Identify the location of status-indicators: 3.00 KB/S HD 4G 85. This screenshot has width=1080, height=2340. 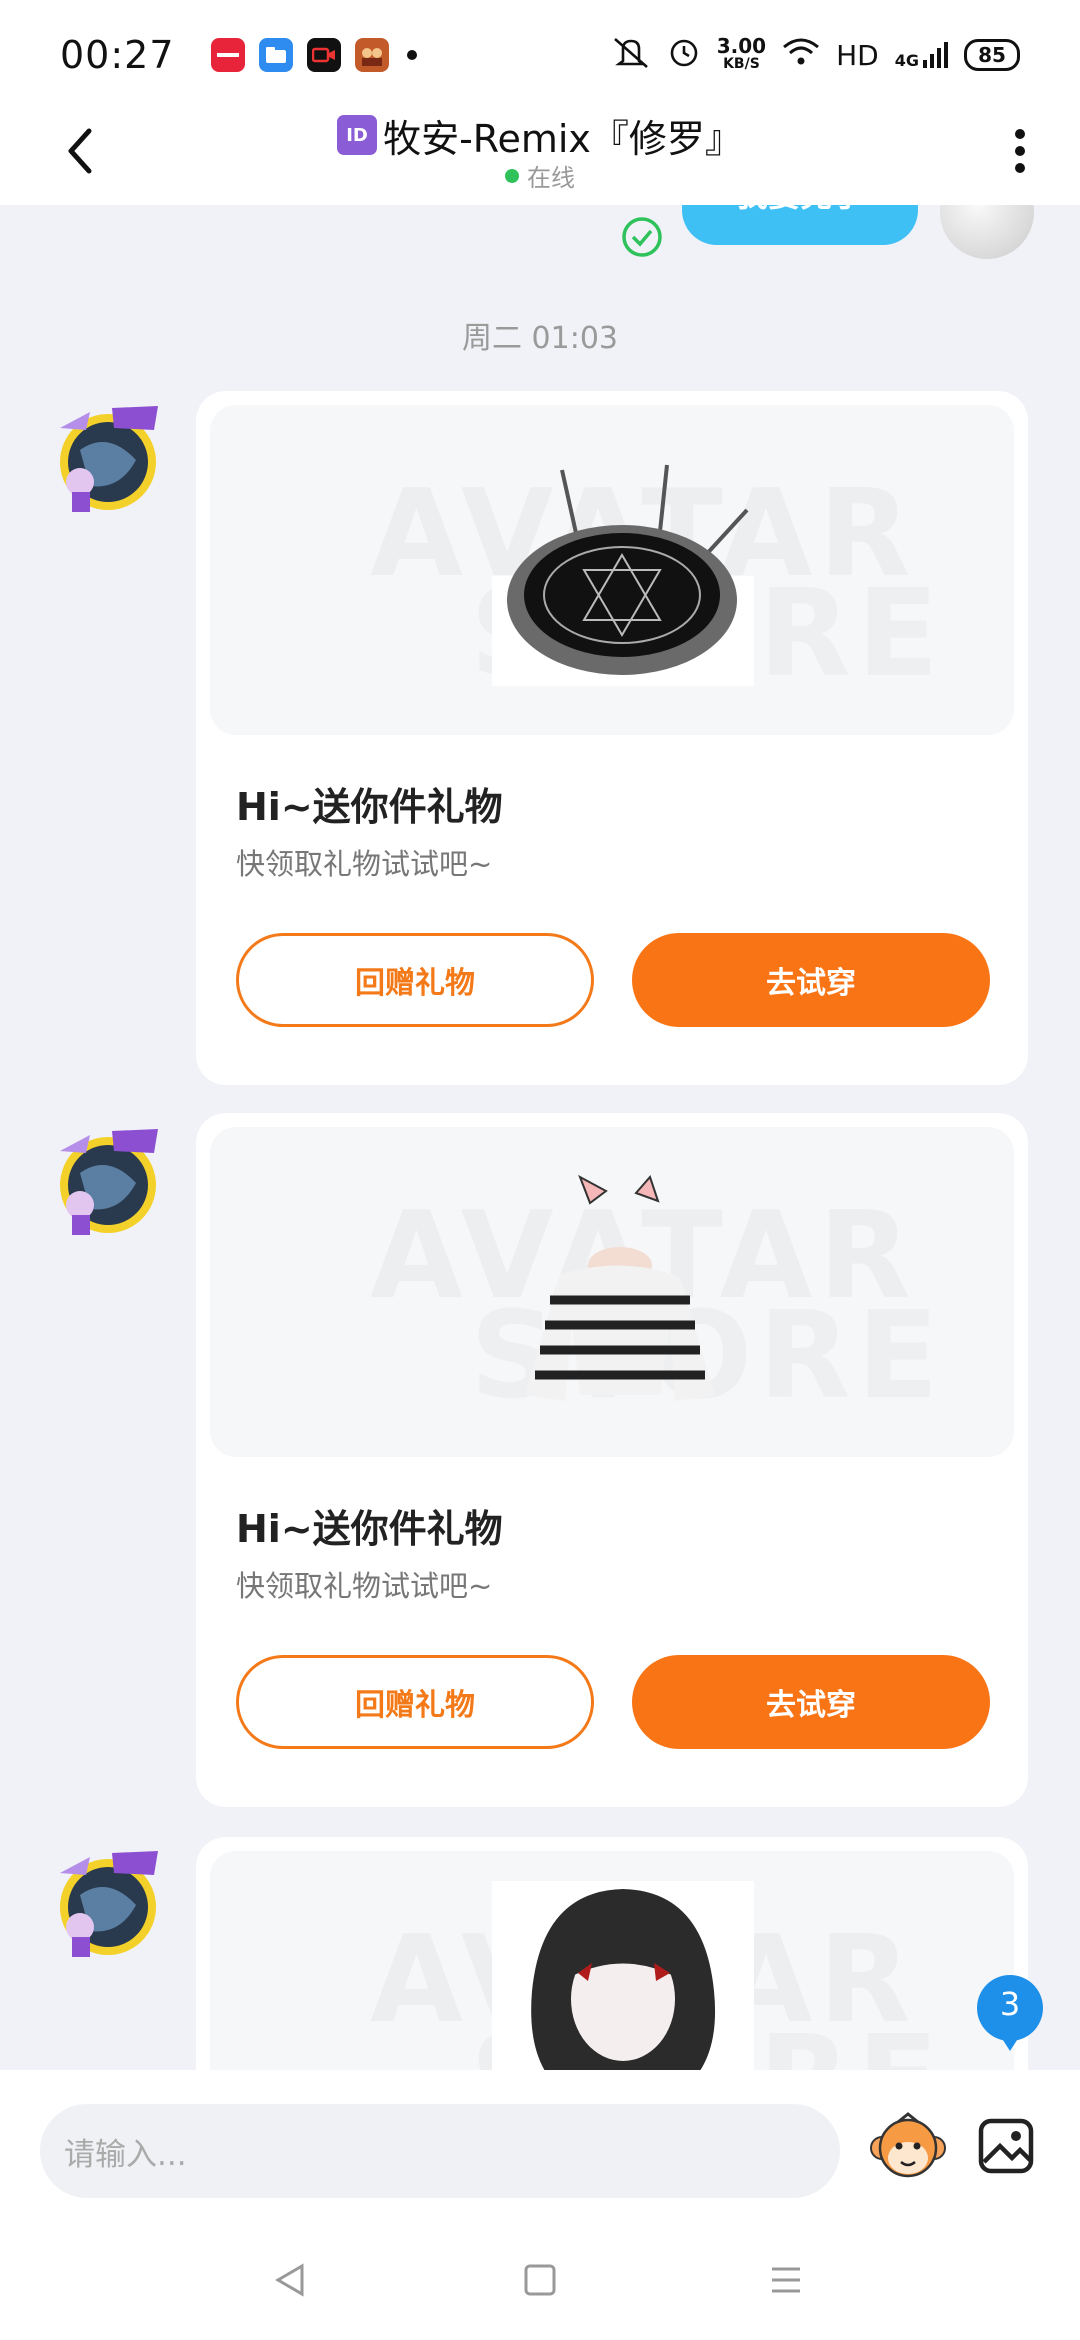
(815, 55).